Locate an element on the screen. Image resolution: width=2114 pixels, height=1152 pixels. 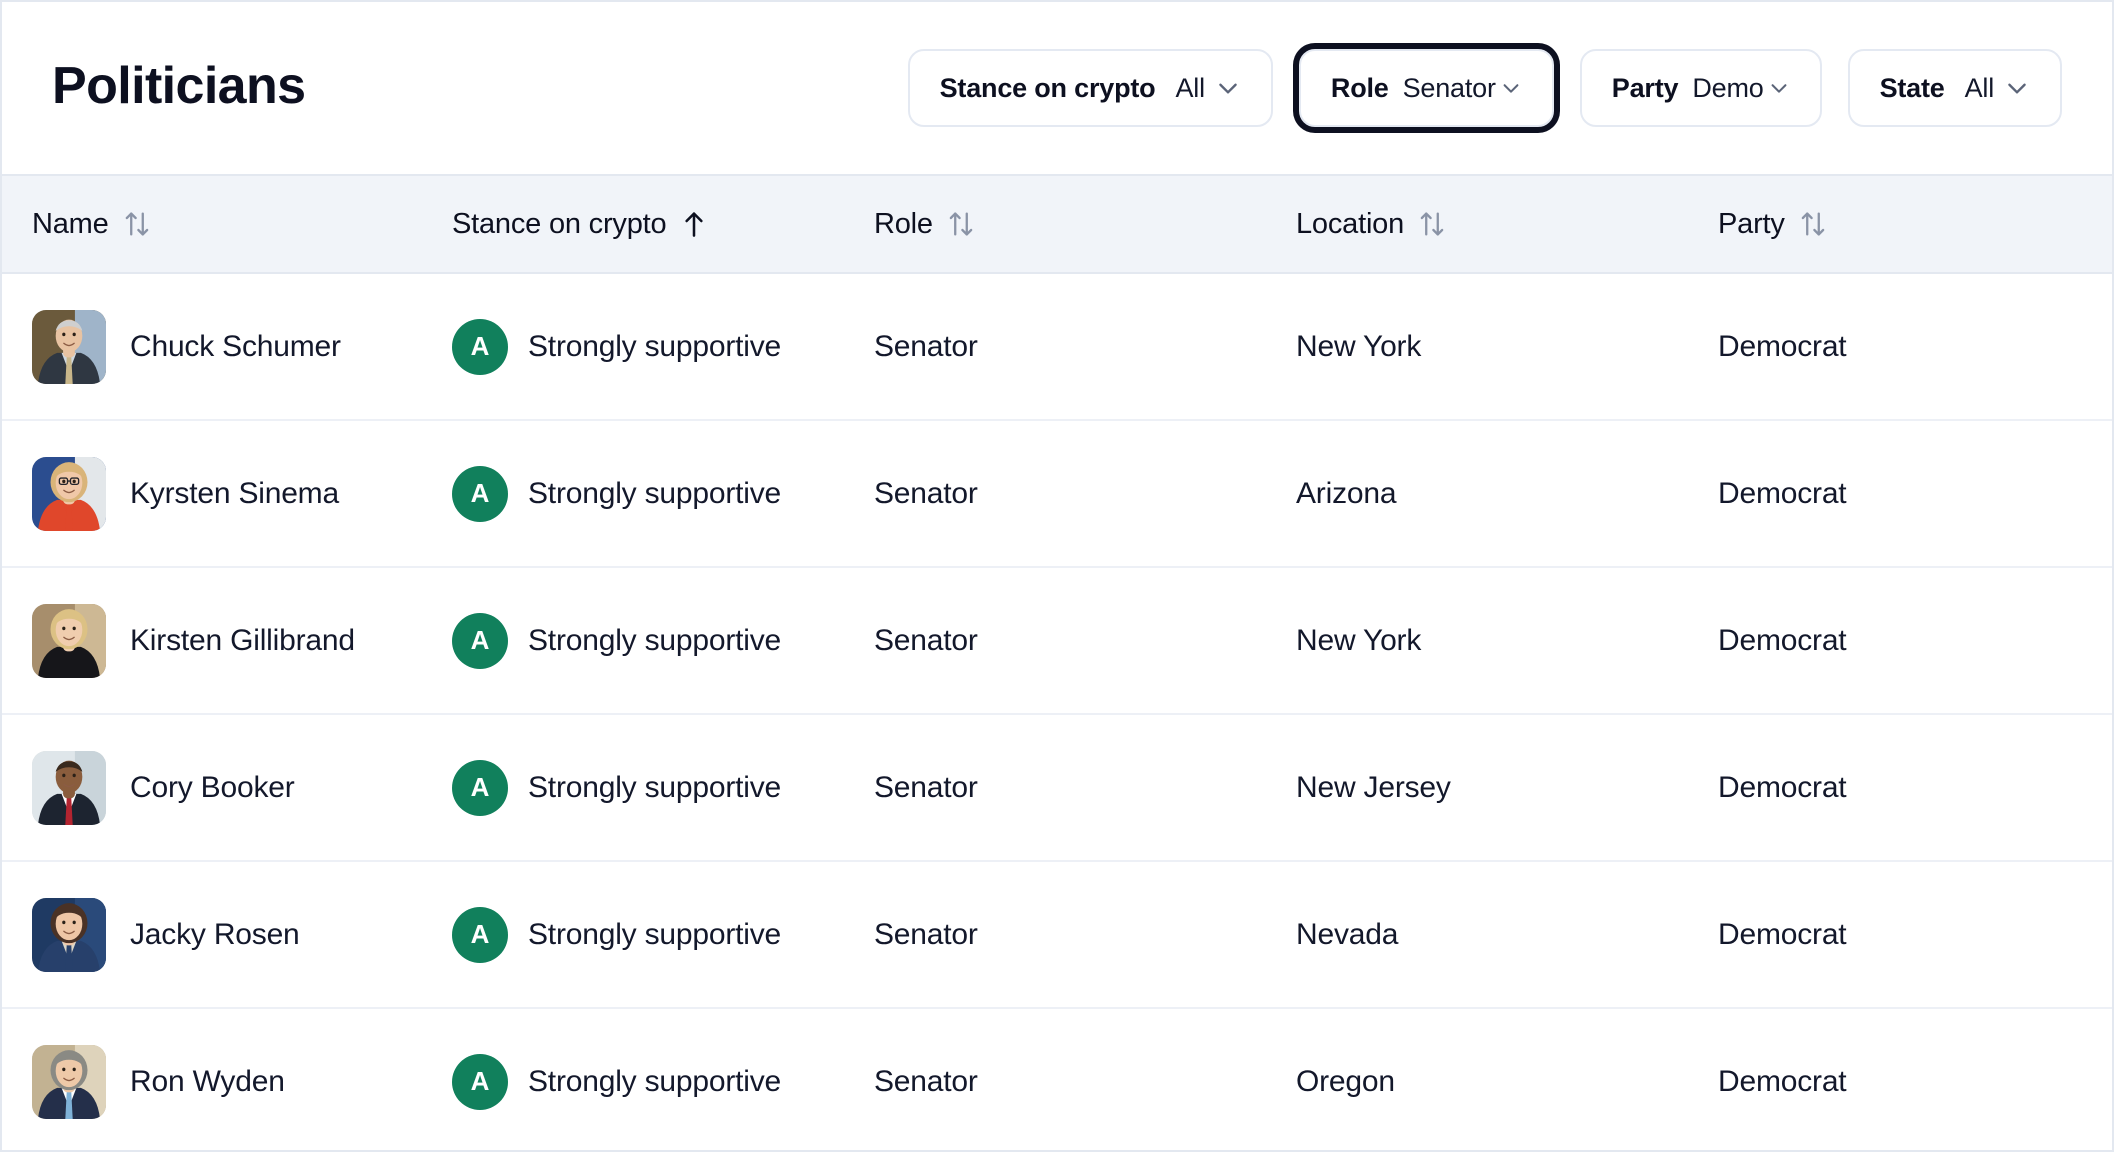
filter-party-value: Demo is located at coordinates (1728, 87).